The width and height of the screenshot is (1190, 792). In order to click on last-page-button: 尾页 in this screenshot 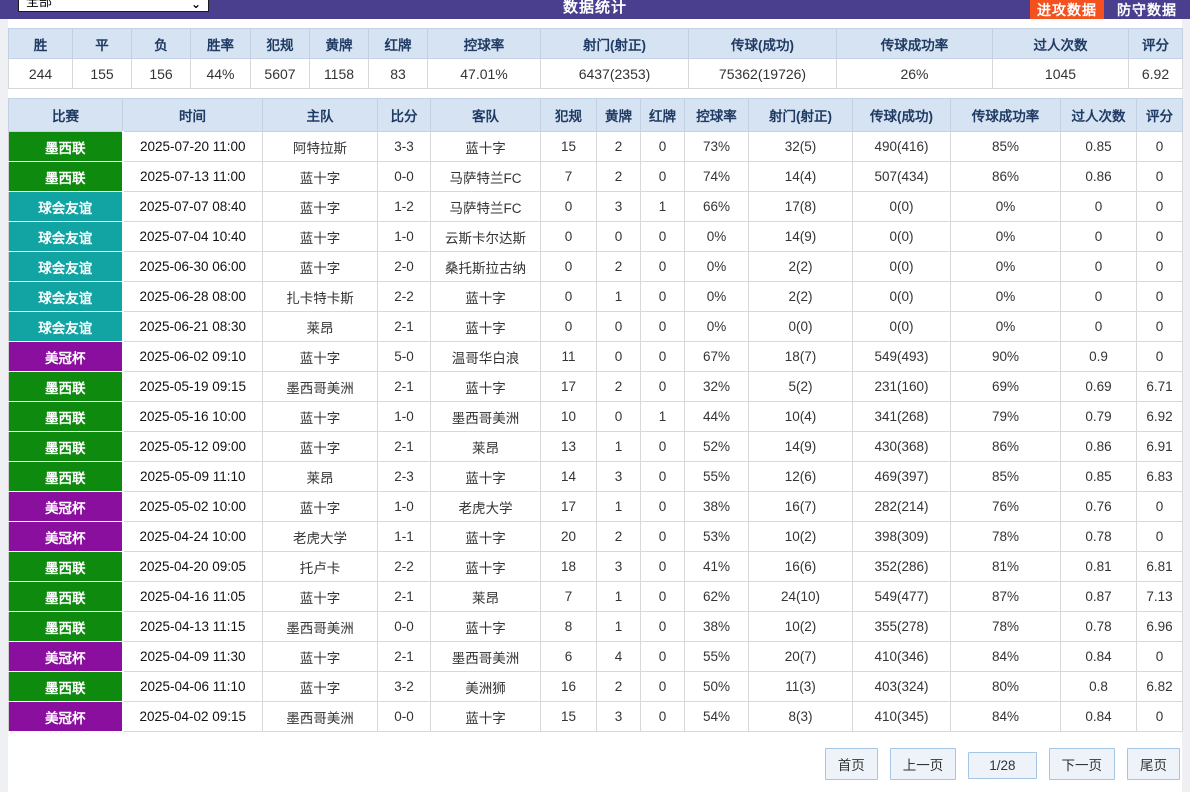, I will do `click(1153, 764)`.